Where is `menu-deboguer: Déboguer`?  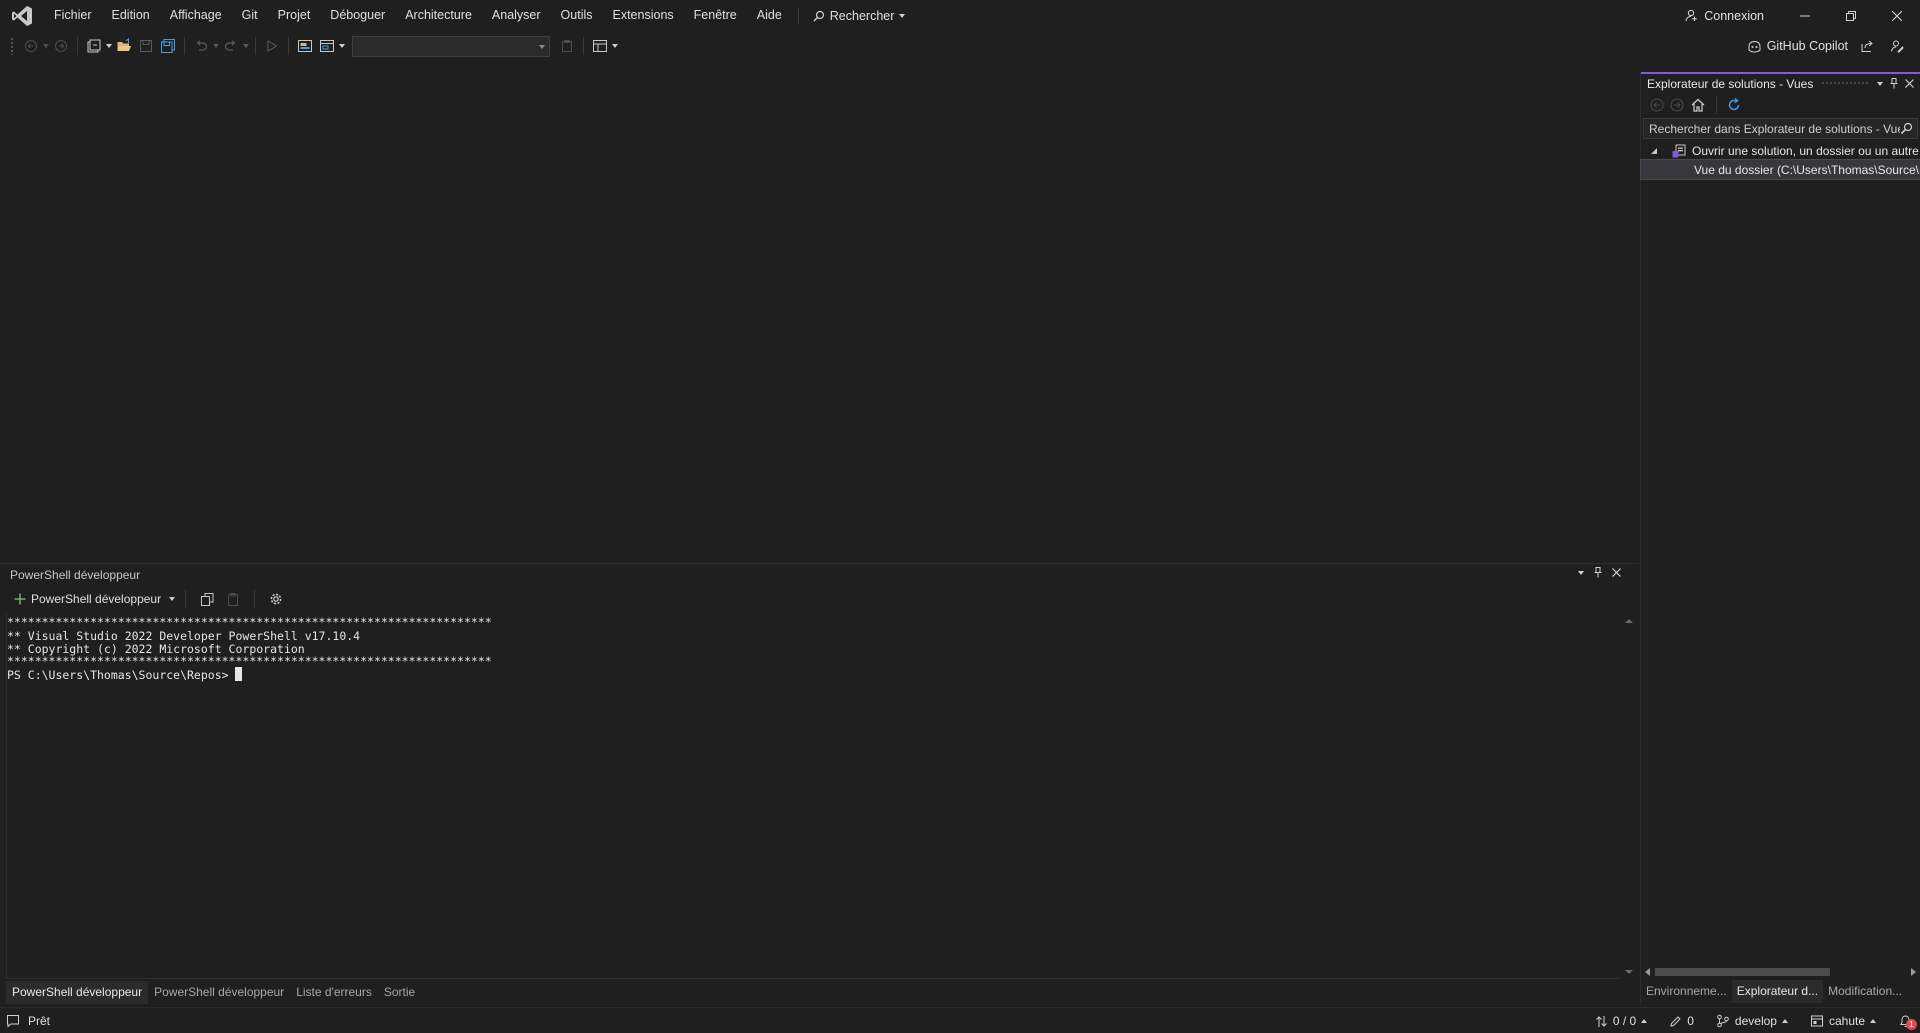
menu-deboguer: Déboguer is located at coordinates (357, 15).